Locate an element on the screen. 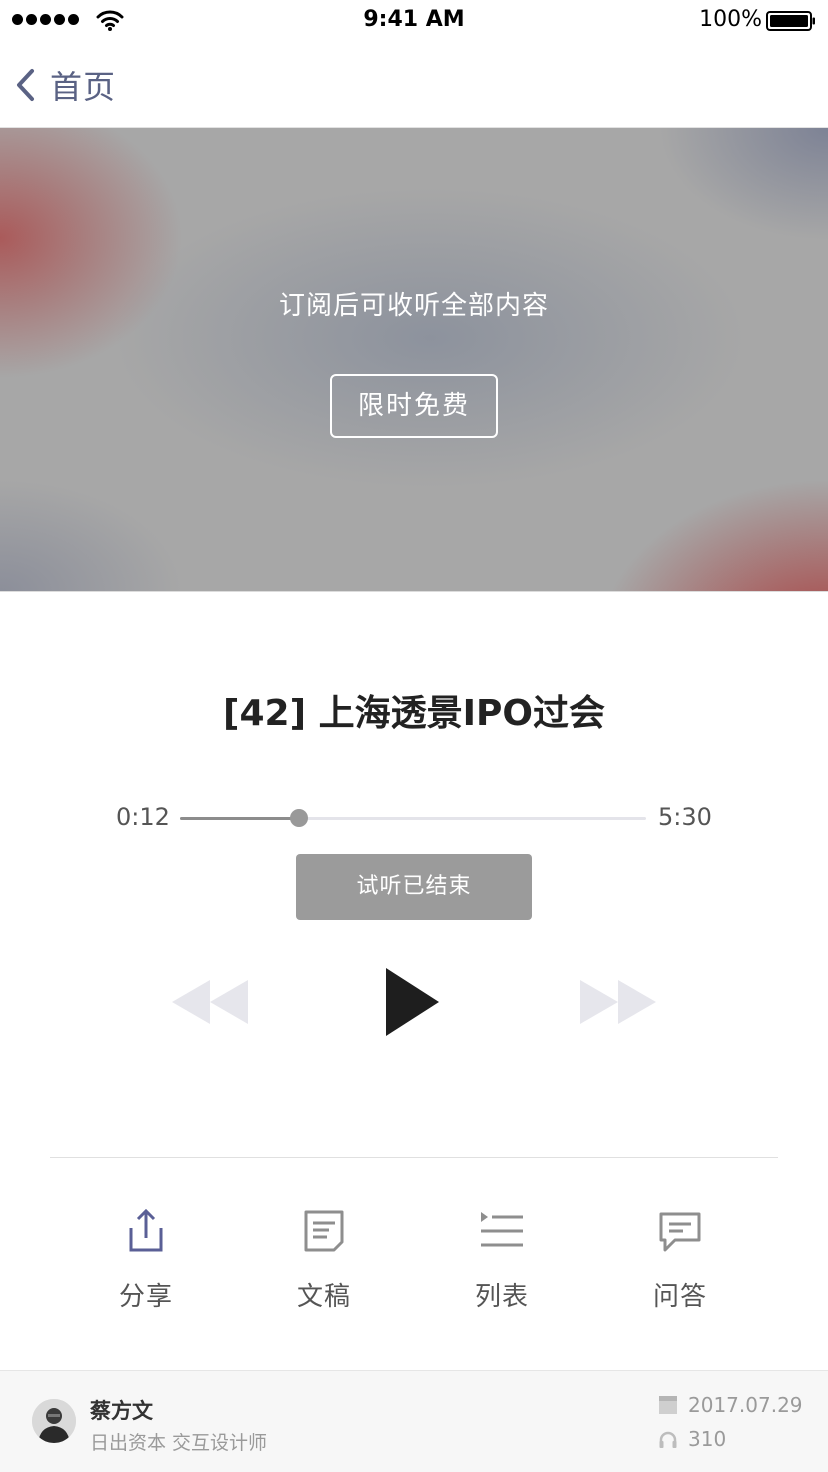 The image size is (828, 1472). publish-date: 2017.07.29 is located at coordinates (730, 1405).